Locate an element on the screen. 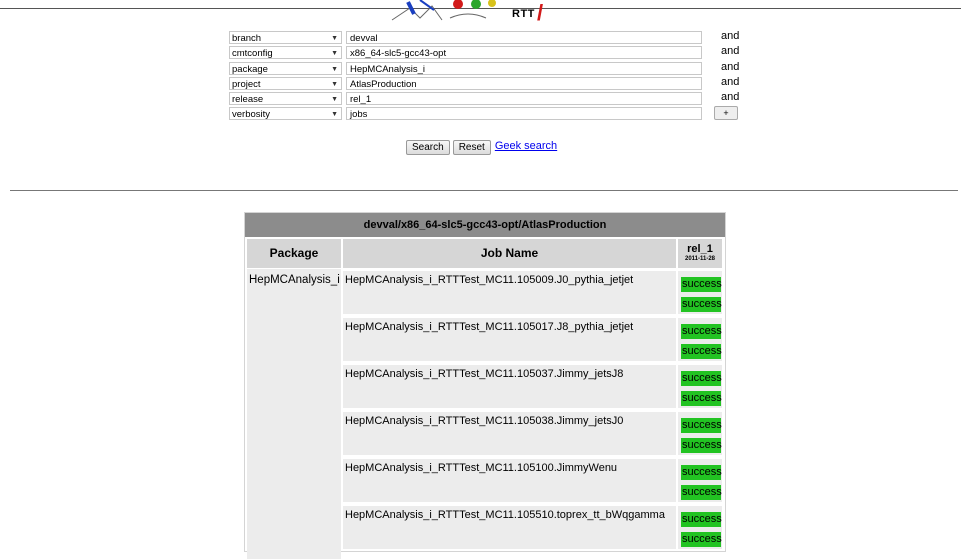 The height and width of the screenshot is (559, 961). release-date: 2011-11-28 is located at coordinates (700, 259).